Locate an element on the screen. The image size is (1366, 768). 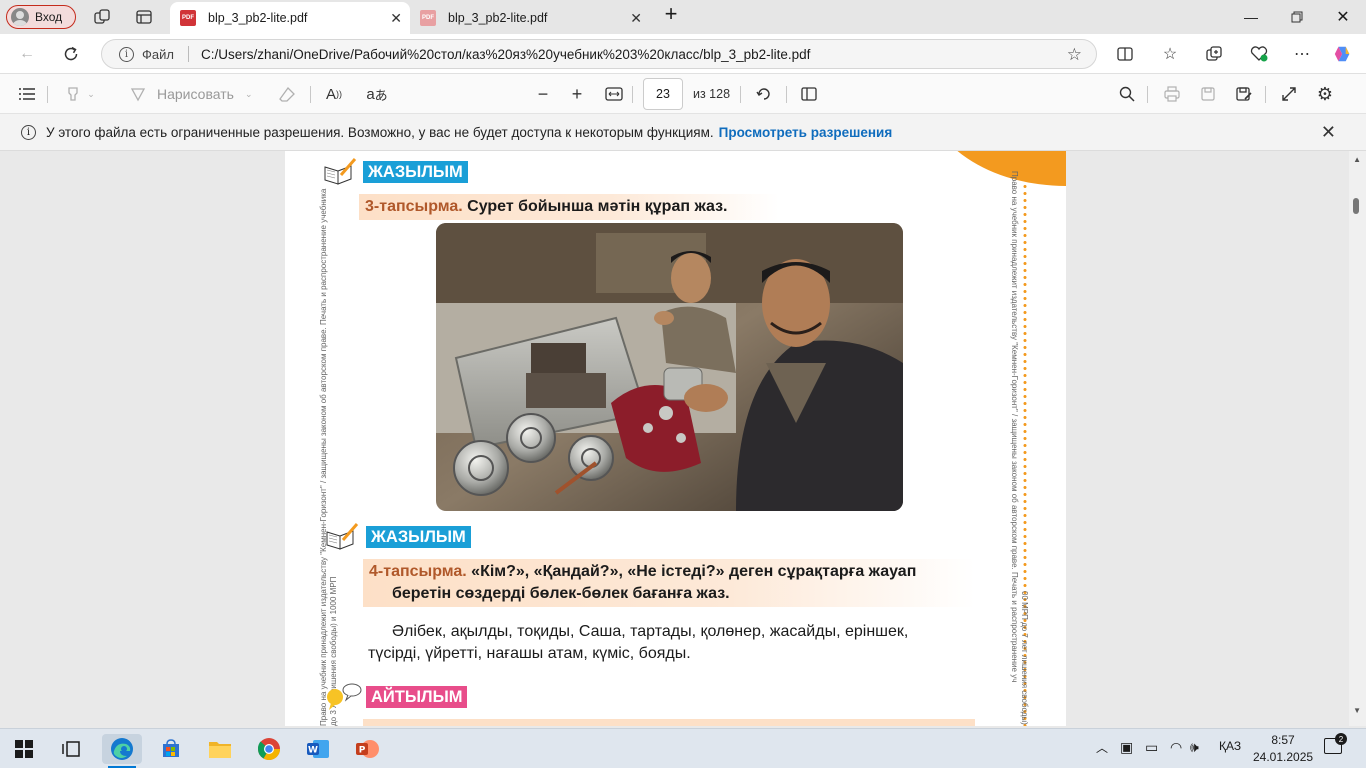
favorites-icon: ☆ is located at coordinates (1170, 54).